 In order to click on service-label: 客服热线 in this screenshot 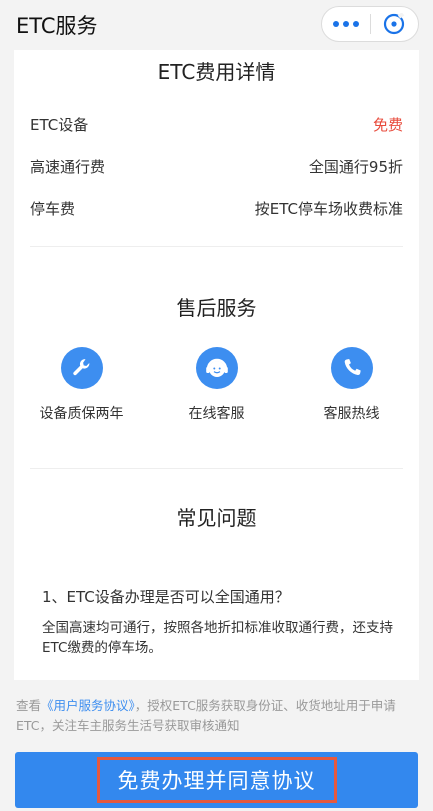, I will do `click(351, 414)`.